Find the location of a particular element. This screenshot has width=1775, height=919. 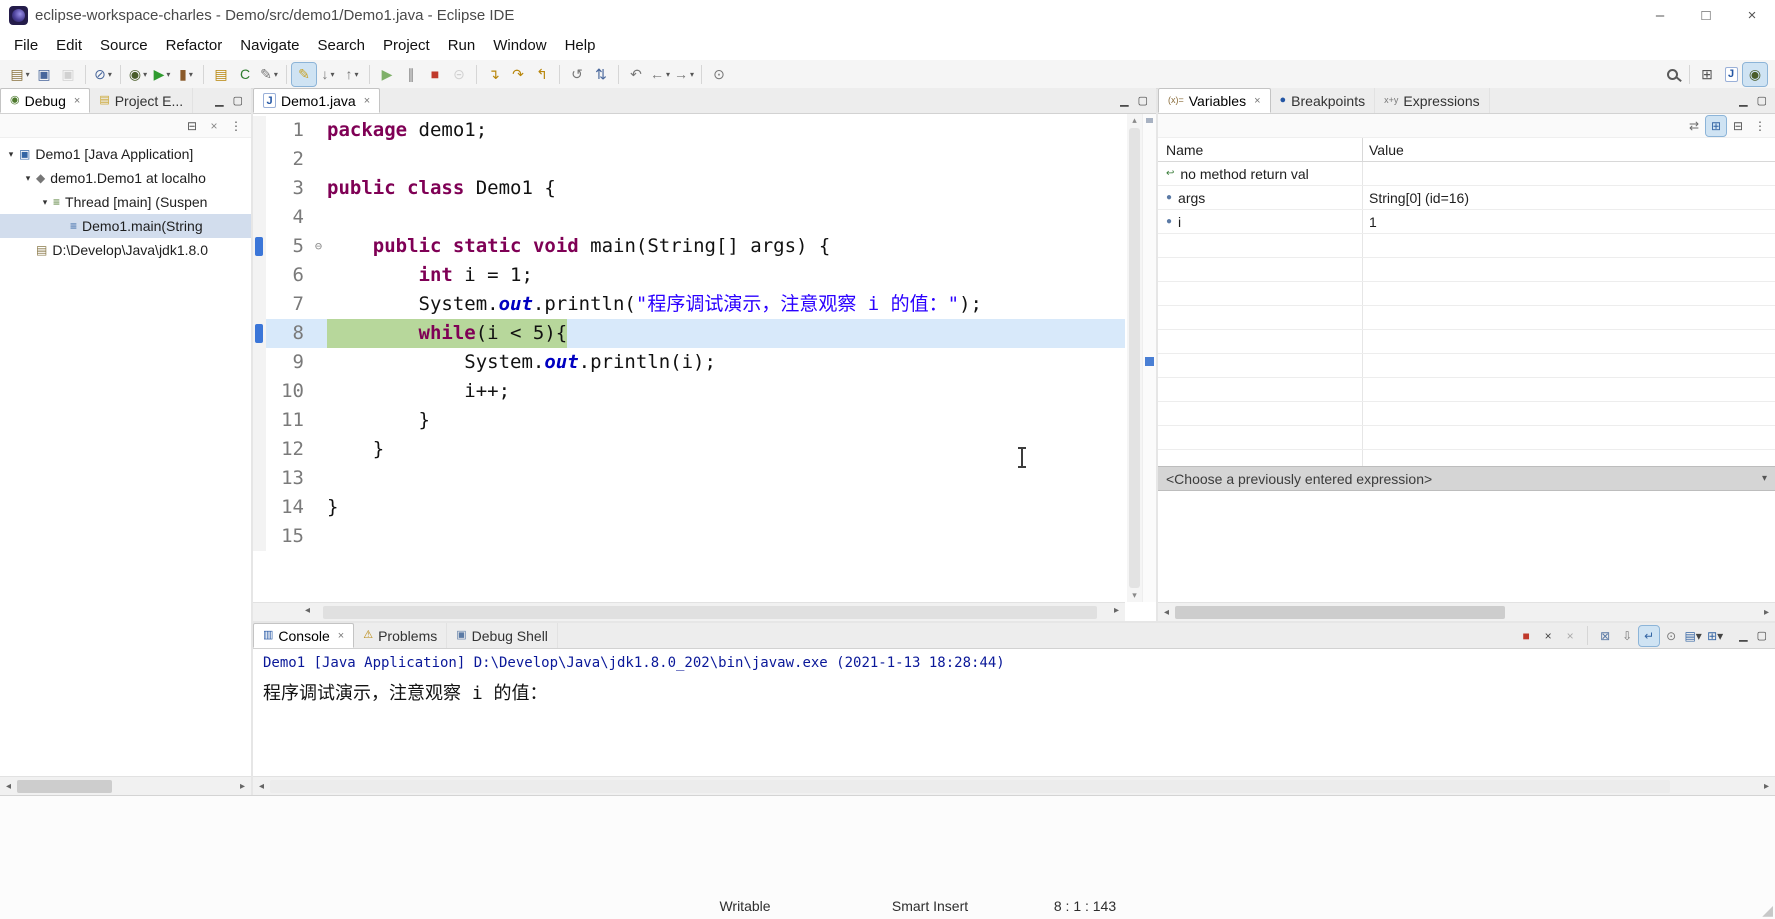

use-step-filters-icon: ⇅ is located at coordinates (601, 74).